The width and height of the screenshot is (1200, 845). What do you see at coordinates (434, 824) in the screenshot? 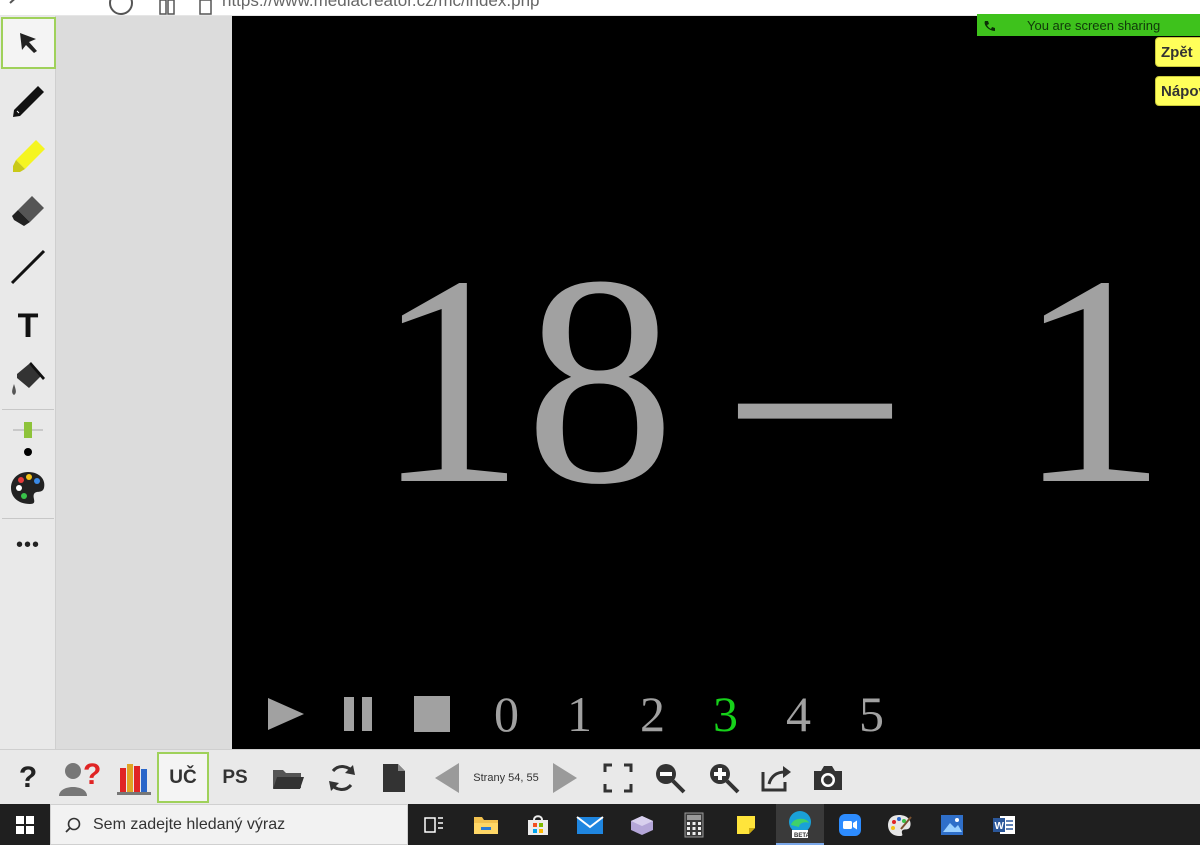
I see `task-view-button` at bounding box center [434, 824].